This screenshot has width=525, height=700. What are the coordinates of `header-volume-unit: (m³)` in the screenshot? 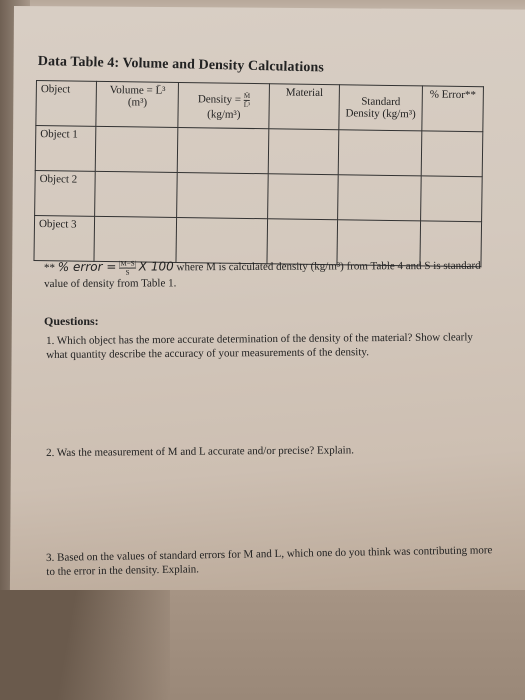 It's located at (137, 102).